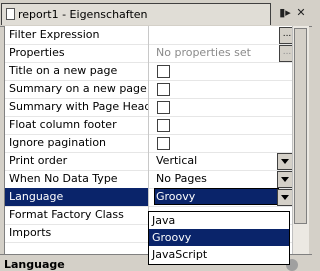  I want to click on close-icon: ✕, so click(301, 12).